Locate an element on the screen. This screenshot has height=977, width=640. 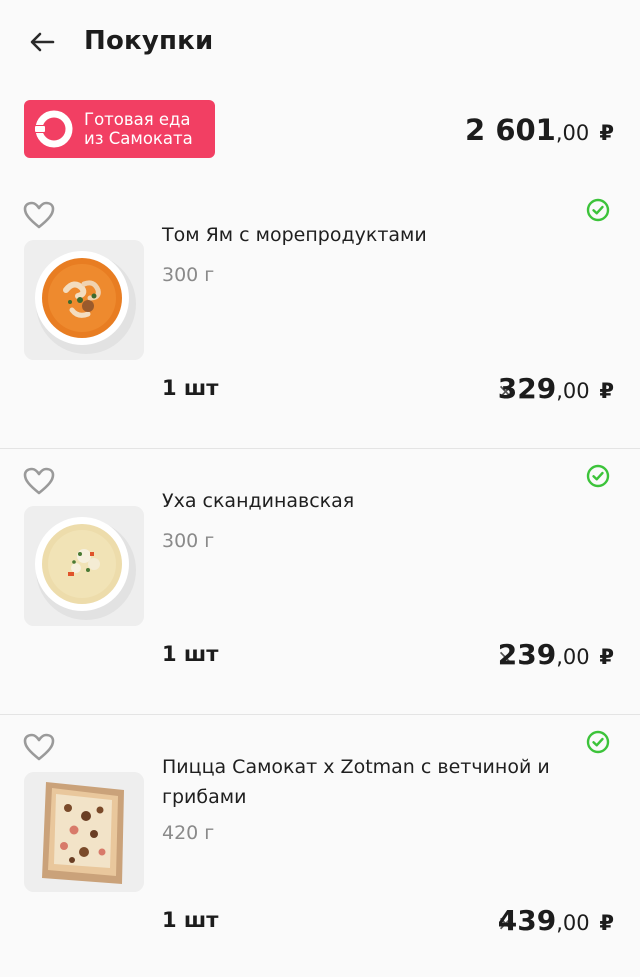
back-button is located at coordinates (42, 42).